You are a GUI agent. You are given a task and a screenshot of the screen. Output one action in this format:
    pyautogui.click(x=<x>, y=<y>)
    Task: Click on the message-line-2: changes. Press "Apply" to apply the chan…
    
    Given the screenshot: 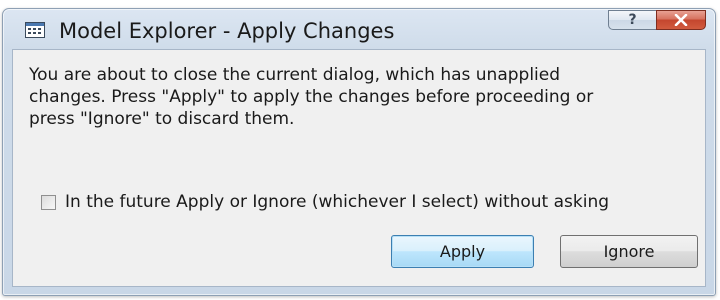 What is the action you would take?
    pyautogui.click(x=311, y=97)
    